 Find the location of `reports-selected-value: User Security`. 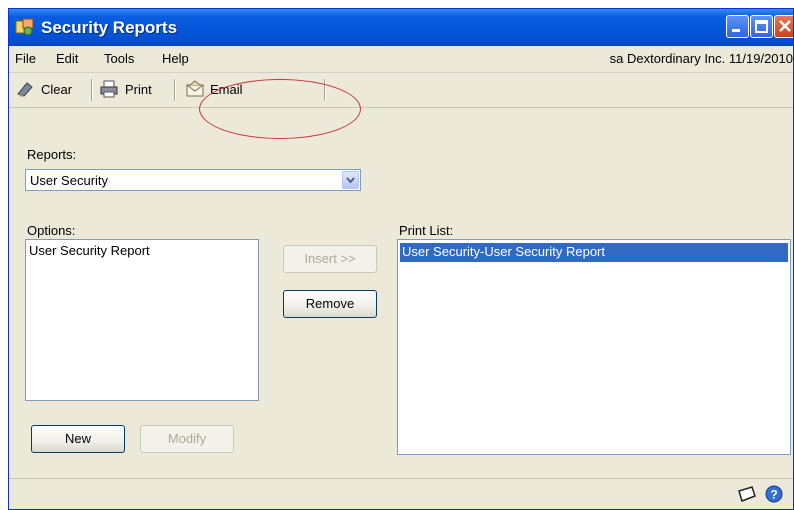

reports-selected-value: User Security is located at coordinates (69, 180).